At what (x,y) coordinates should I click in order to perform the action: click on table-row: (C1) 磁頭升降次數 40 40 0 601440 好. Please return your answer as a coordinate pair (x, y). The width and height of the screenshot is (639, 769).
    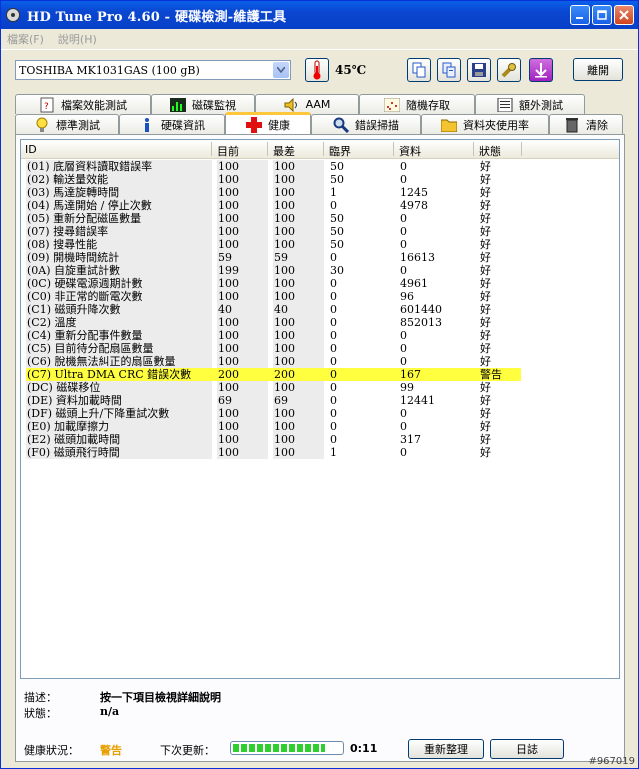
    Looking at the image, I should click on (320, 309).